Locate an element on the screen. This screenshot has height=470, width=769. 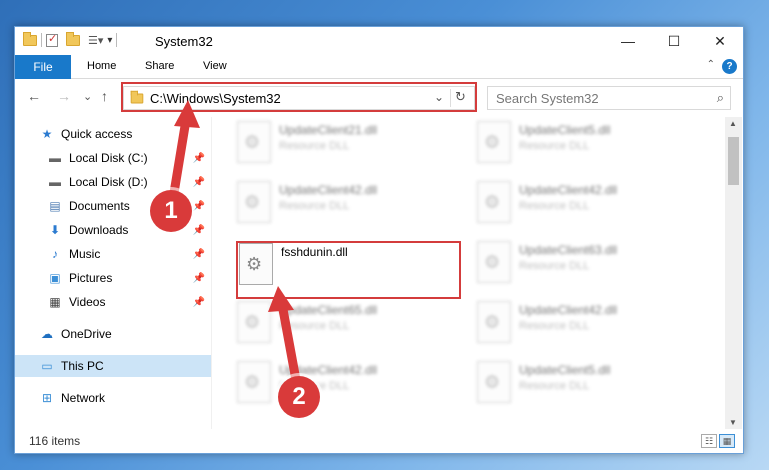
address-highlight is located at coordinates (299, 97).